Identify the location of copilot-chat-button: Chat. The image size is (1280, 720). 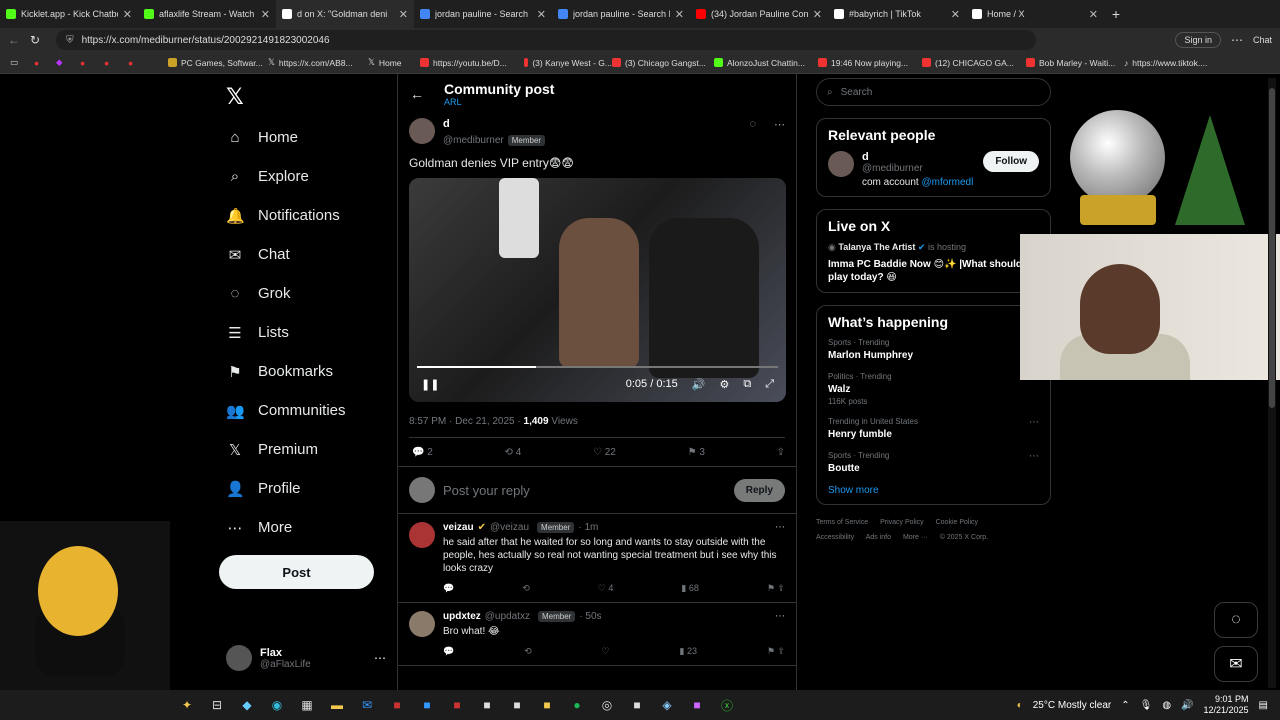
(1262, 40).